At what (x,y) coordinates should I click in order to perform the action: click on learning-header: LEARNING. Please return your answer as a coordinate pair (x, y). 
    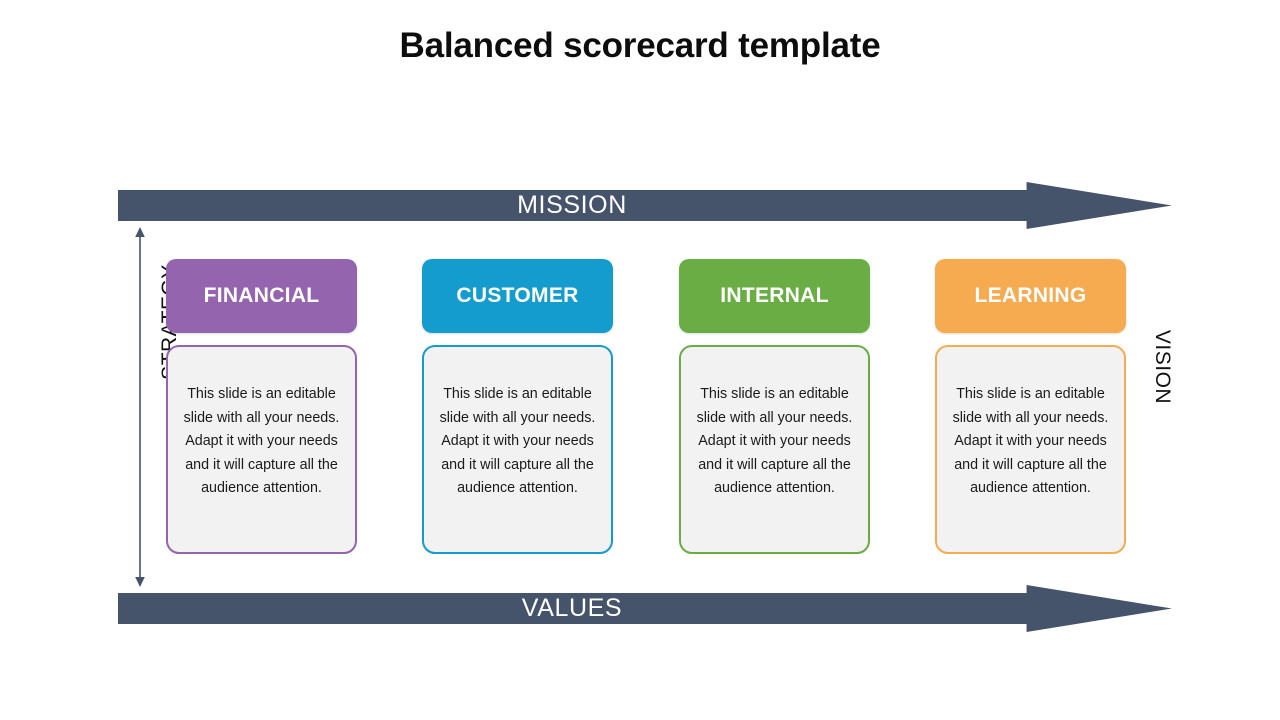
    Looking at the image, I should click on (1030, 296).